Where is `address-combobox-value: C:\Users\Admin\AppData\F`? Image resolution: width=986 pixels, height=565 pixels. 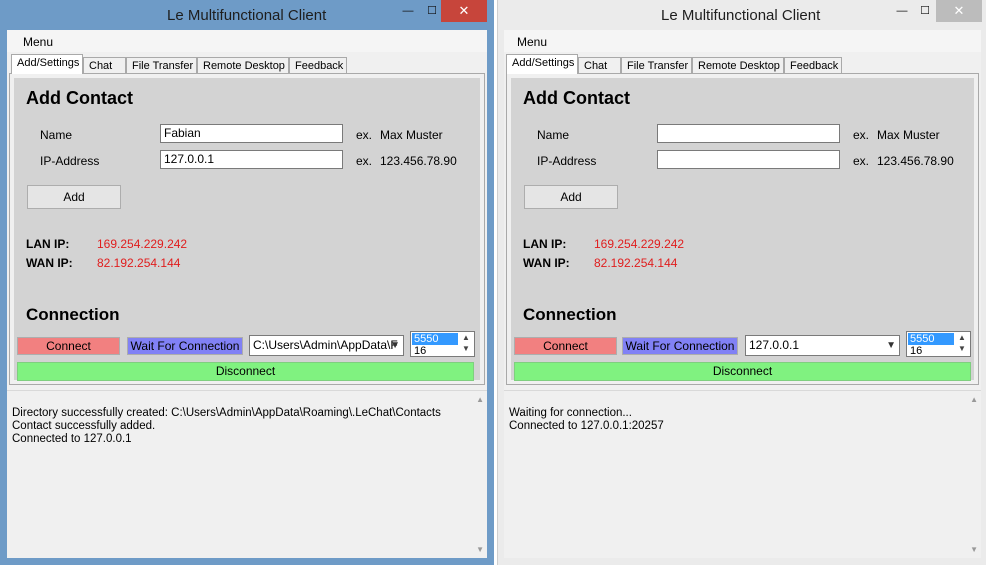 address-combobox-value: C:\Users\Admin\AppData\F is located at coordinates (325, 345).